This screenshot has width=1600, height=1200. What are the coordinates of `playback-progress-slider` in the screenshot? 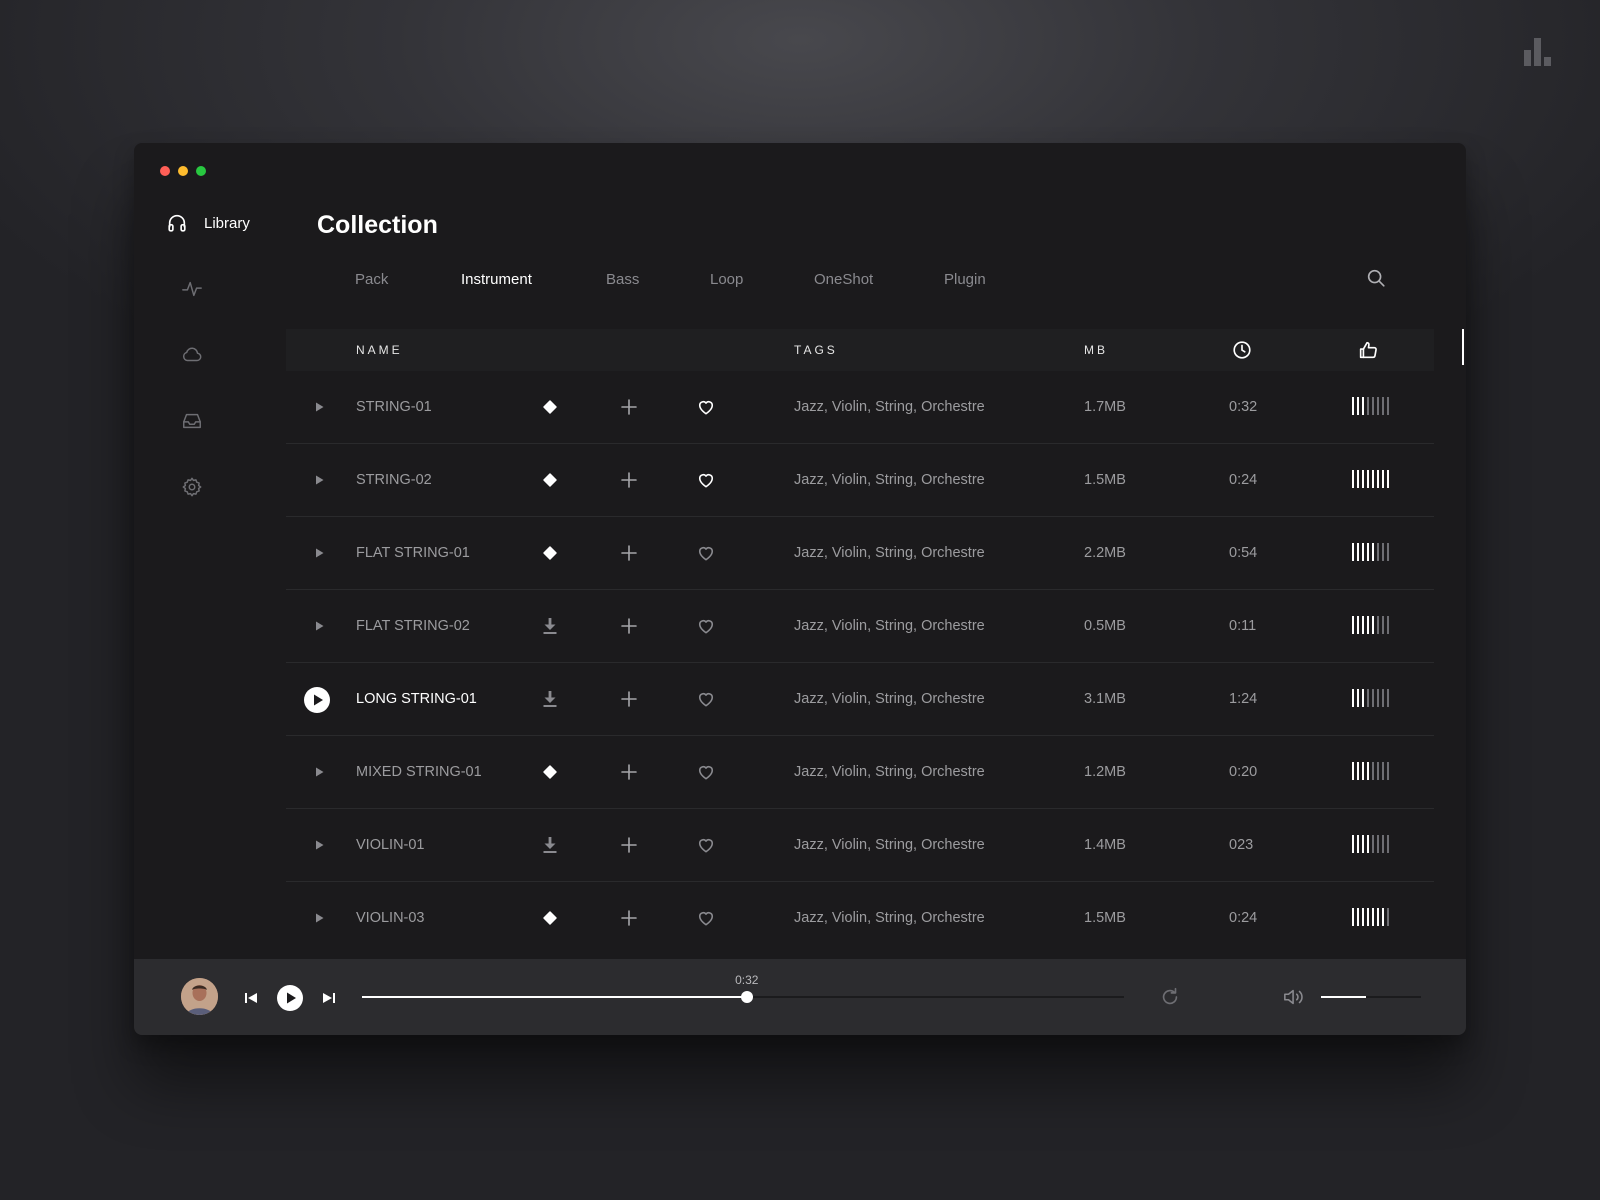 It's located at (743, 997).